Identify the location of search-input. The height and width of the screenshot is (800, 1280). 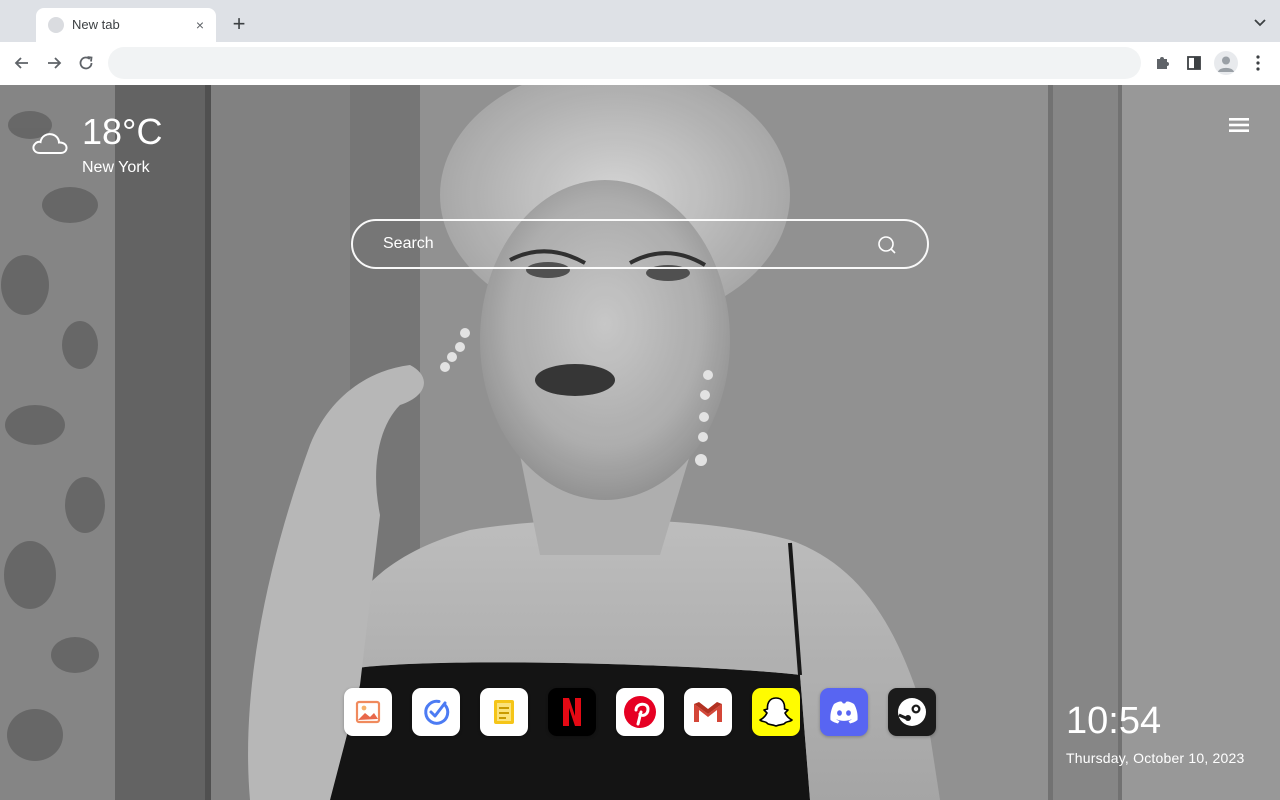
(640, 244).